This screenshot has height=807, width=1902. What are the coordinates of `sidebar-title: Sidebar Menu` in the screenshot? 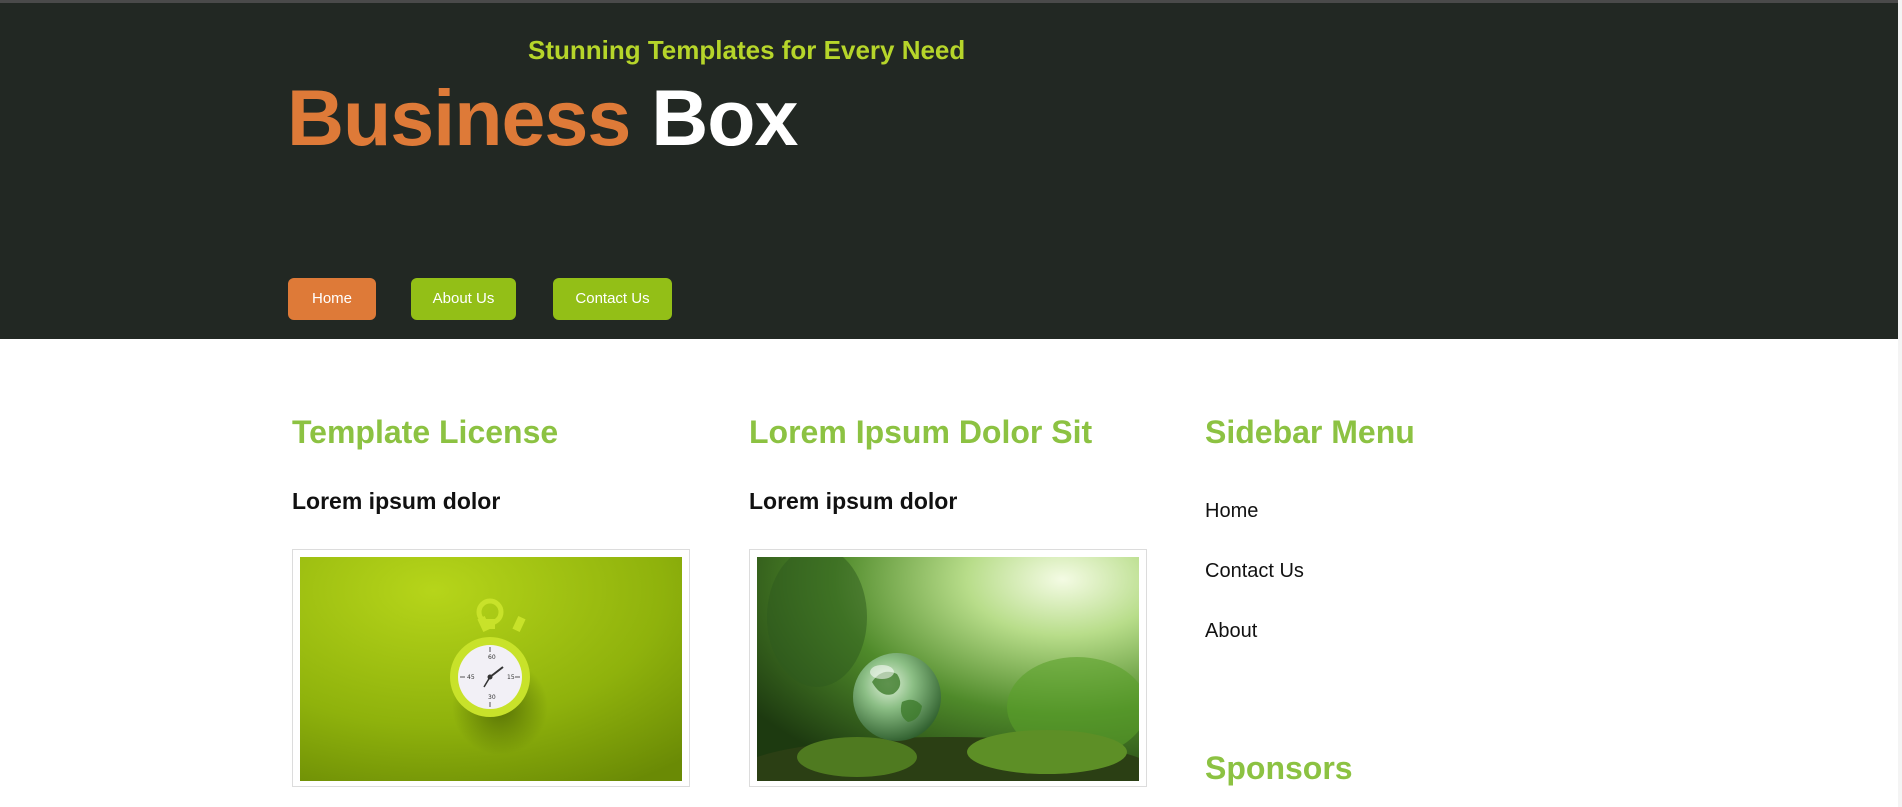 It's located at (1310, 432).